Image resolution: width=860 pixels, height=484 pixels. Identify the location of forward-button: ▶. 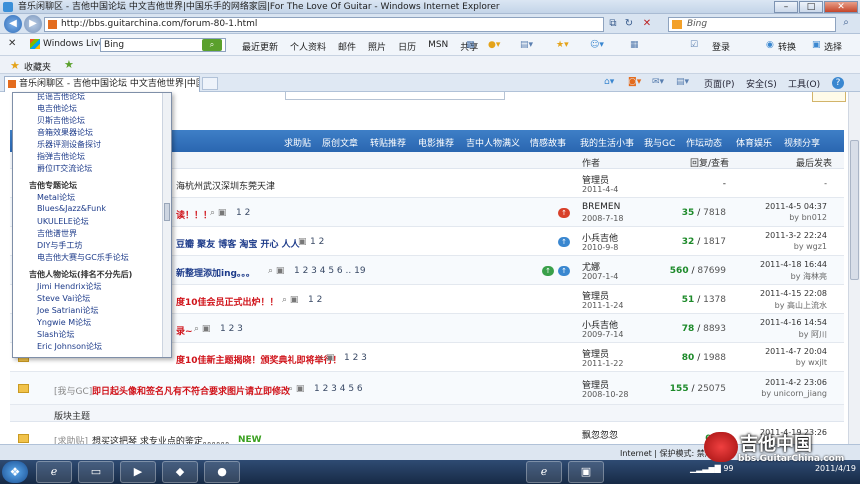
(33, 24).